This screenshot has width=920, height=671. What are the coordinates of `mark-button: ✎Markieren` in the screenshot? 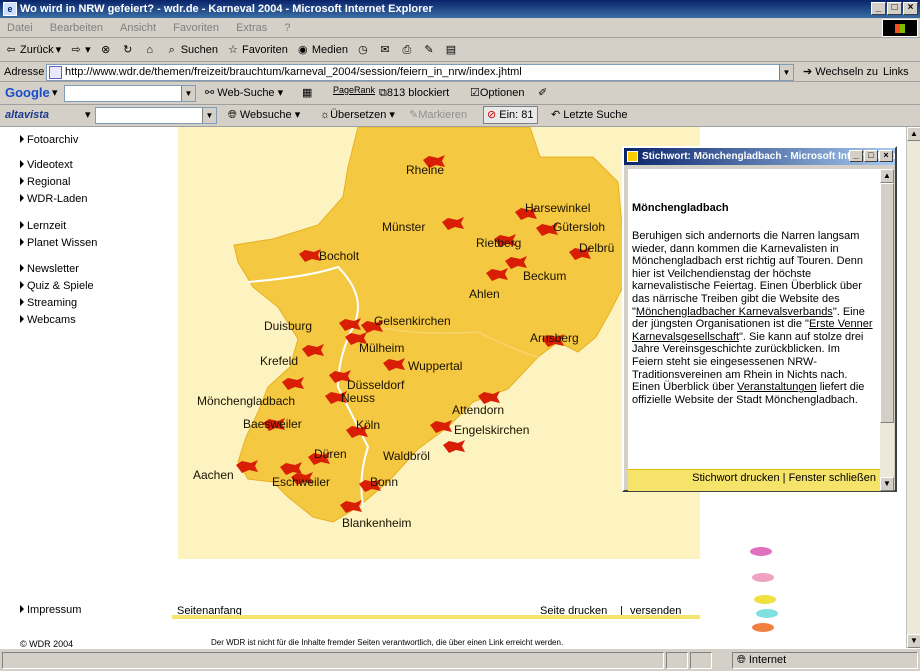 It's located at (438, 115).